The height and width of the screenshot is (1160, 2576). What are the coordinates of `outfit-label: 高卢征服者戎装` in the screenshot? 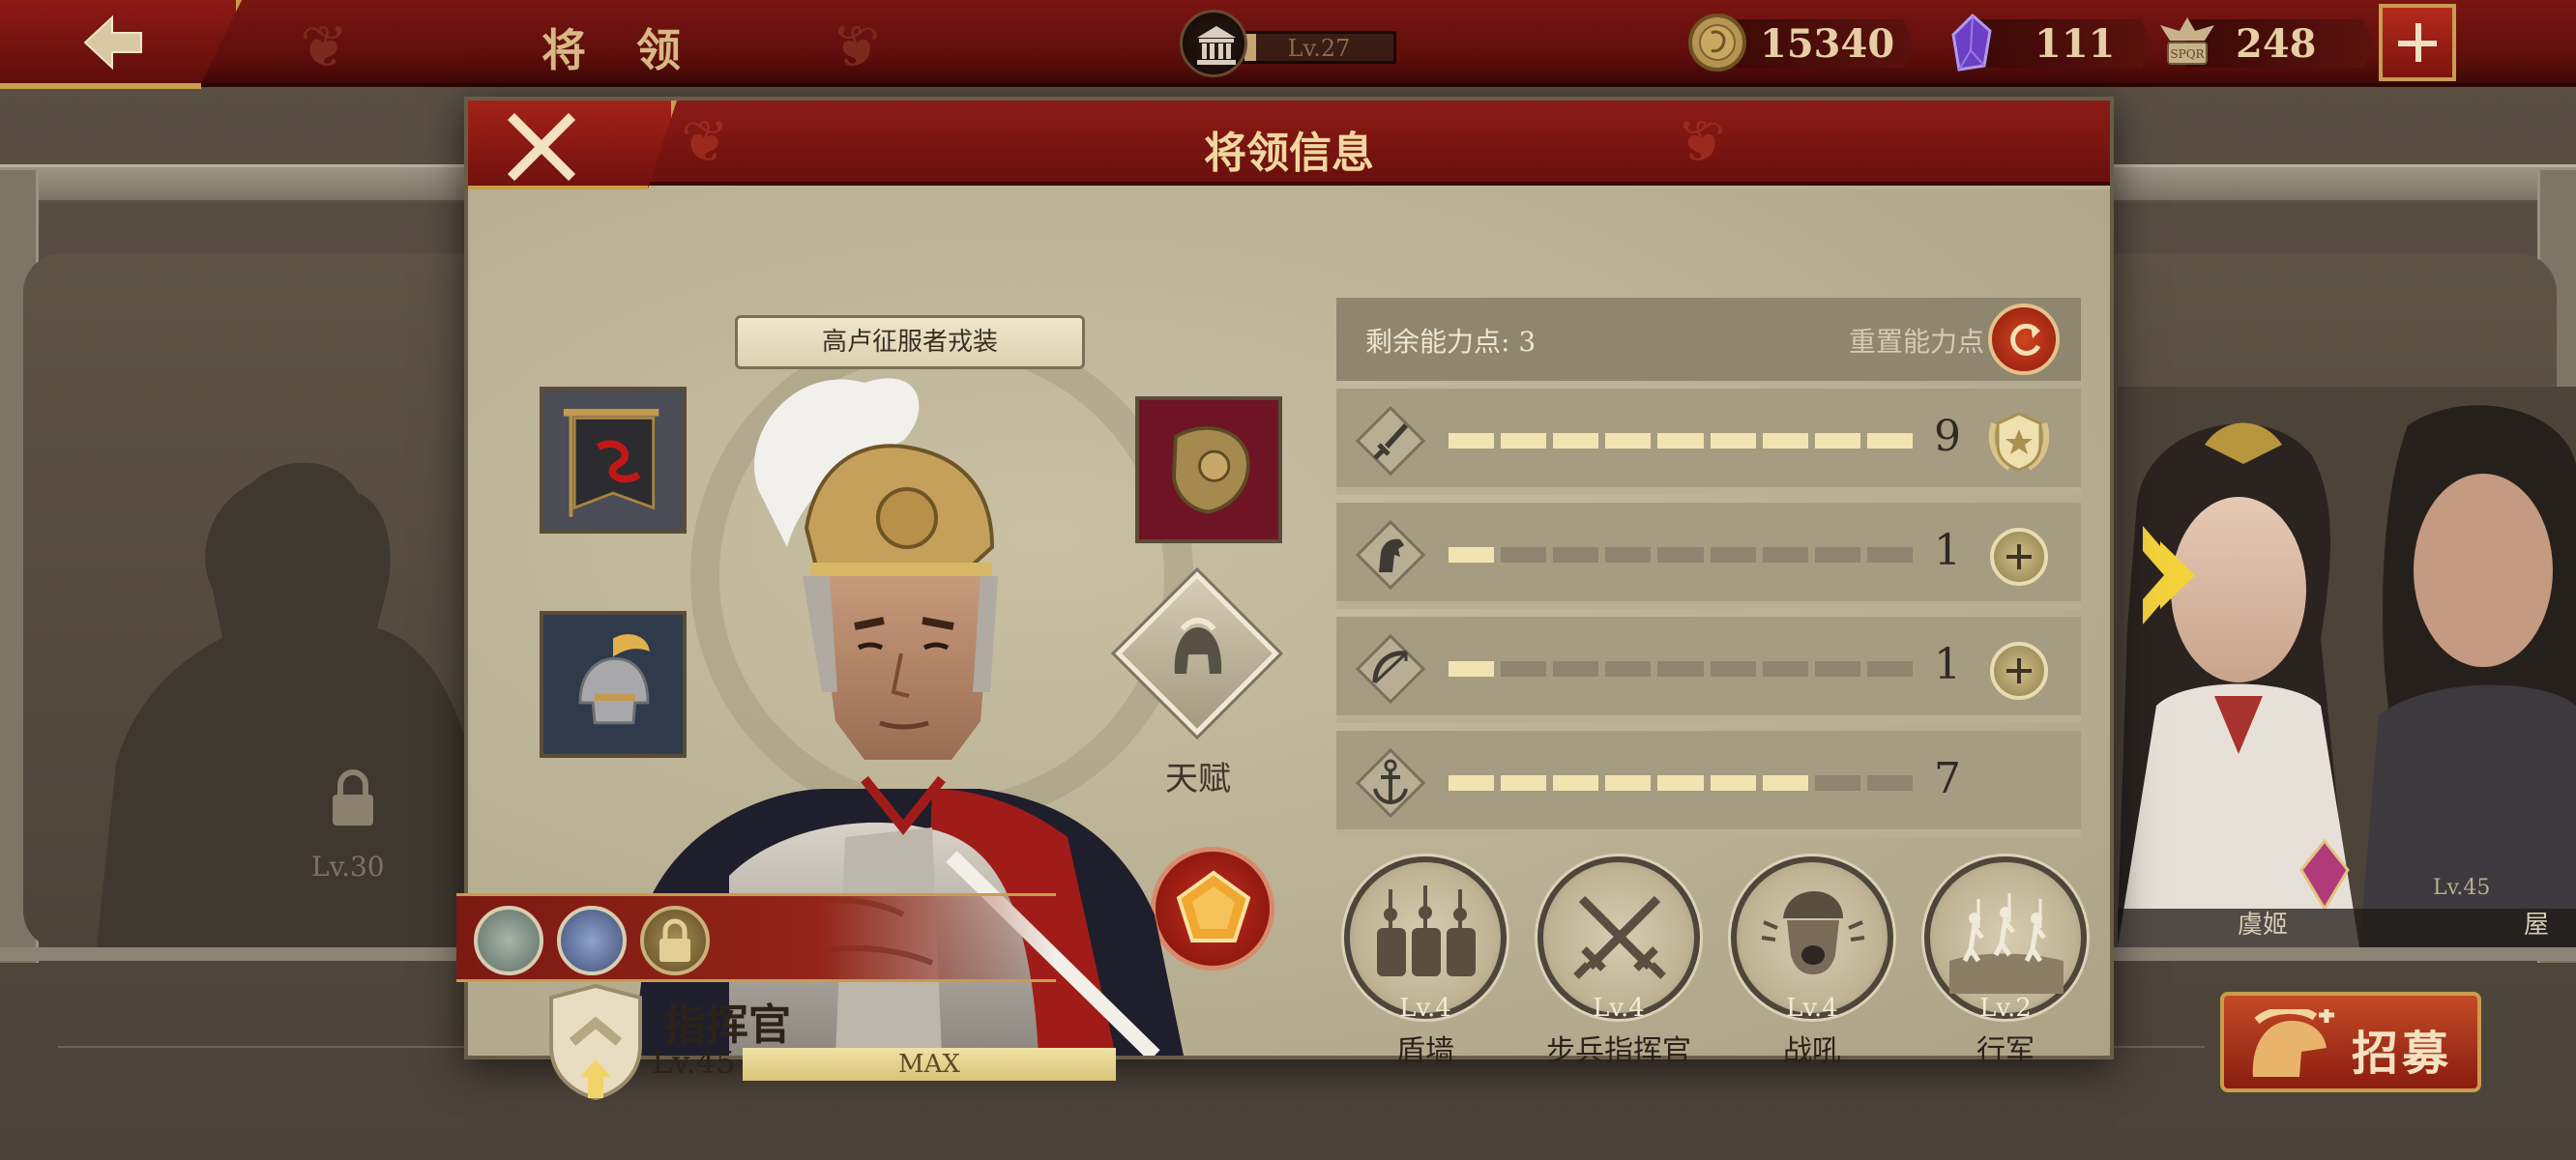 It's located at (910, 342).